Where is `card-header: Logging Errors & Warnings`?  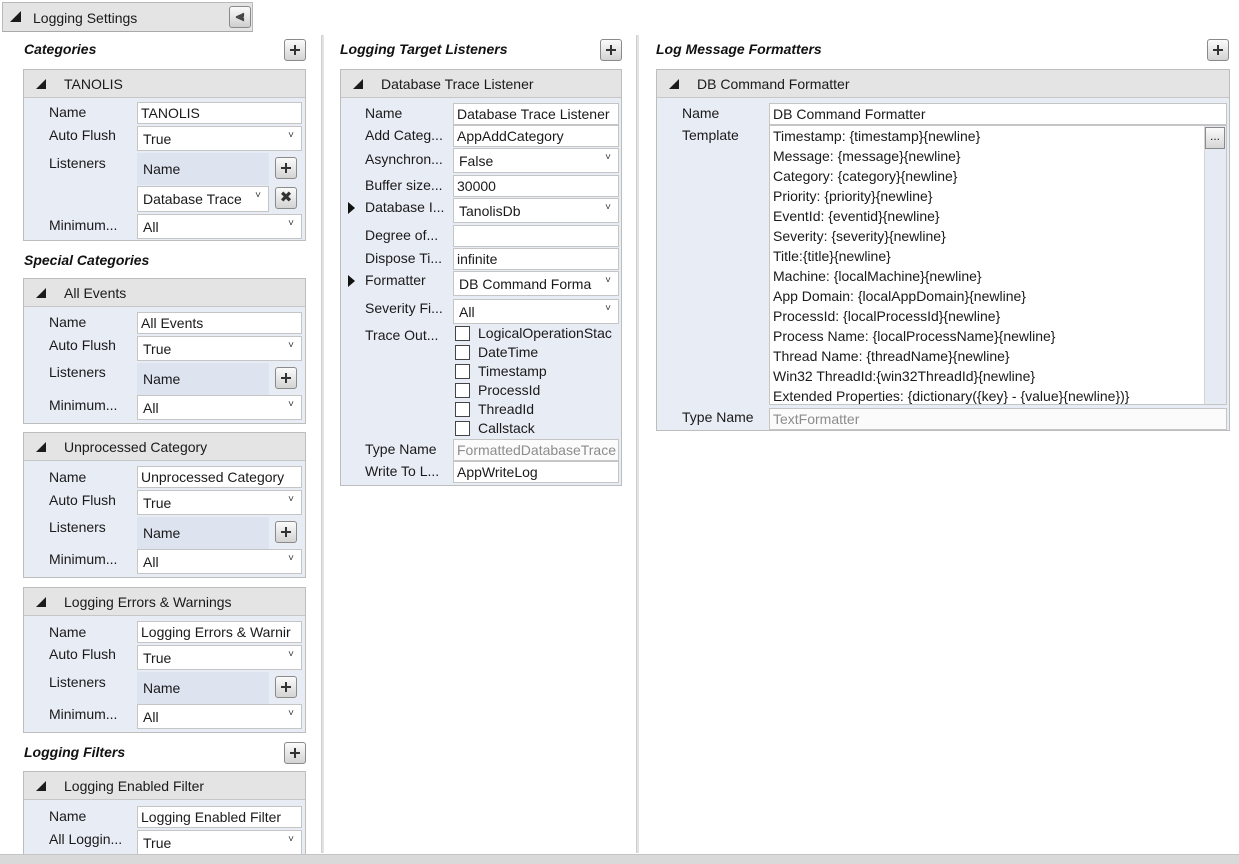
card-header: Logging Errors & Warnings is located at coordinates (164, 602).